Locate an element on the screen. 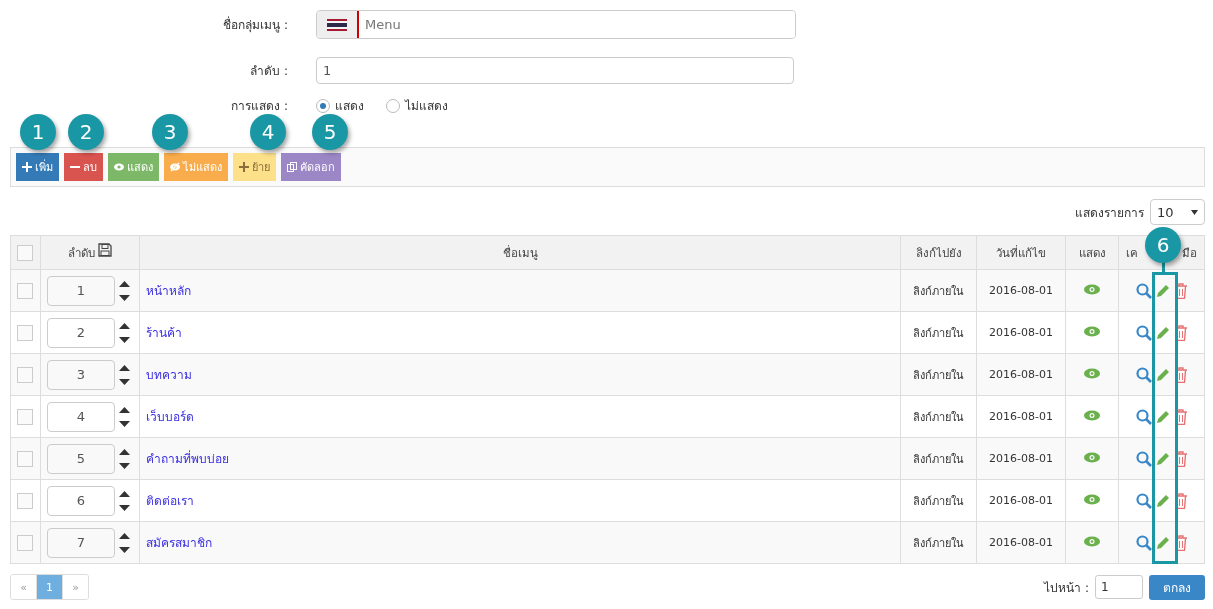  callout-badge: 5 is located at coordinates (330, 132).